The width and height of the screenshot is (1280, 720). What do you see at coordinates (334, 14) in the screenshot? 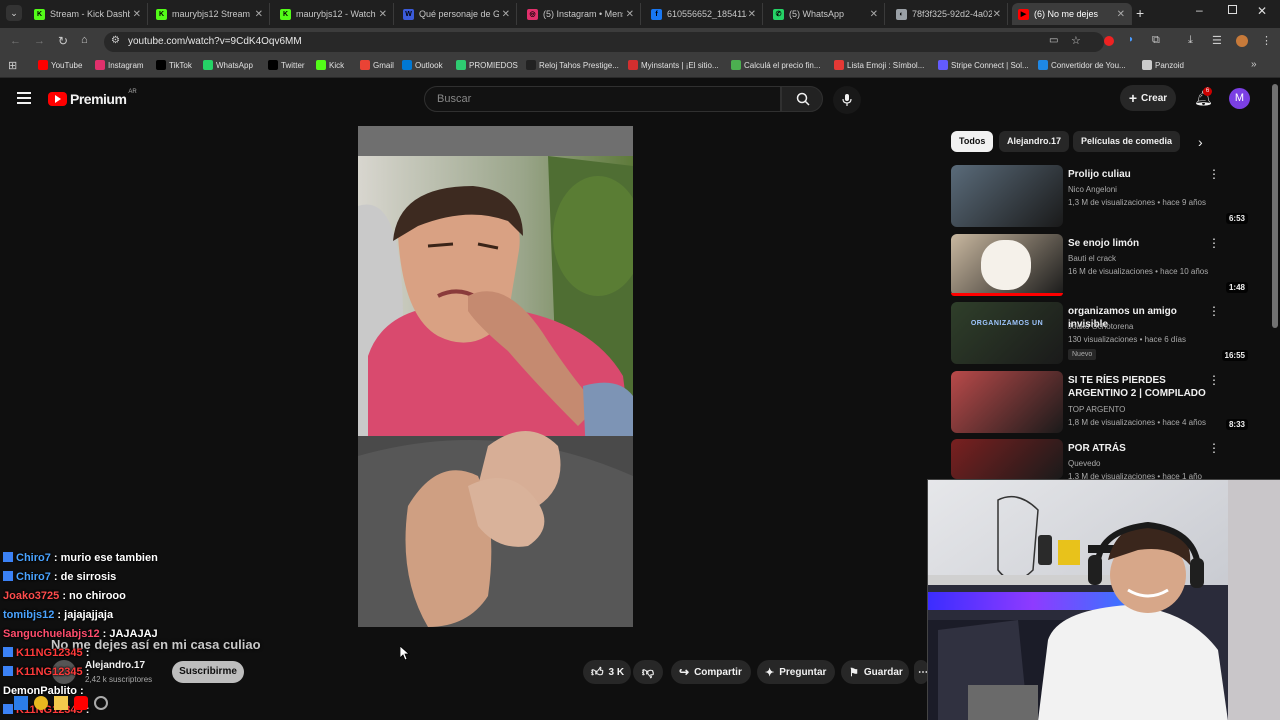
I see `browser-tab: K maurybjs12 - Watch ✕` at bounding box center [334, 14].